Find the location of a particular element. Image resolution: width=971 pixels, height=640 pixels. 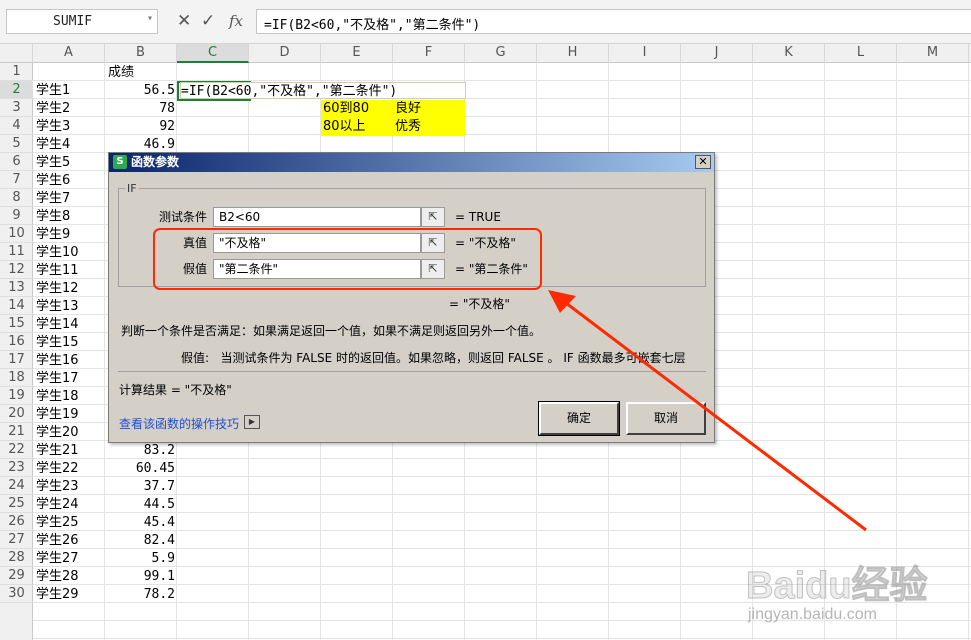

chevron-down-icon: ▾ is located at coordinates (150, 18).